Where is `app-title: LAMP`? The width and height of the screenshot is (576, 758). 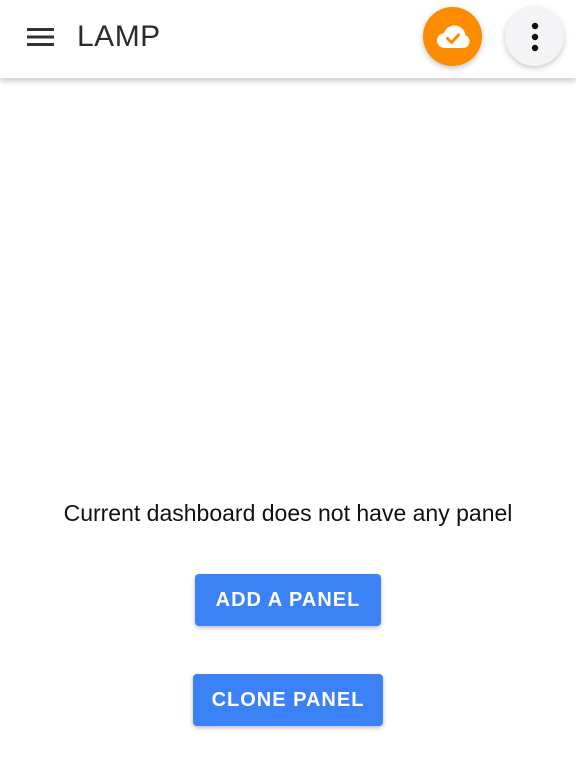 app-title: LAMP is located at coordinates (119, 36).